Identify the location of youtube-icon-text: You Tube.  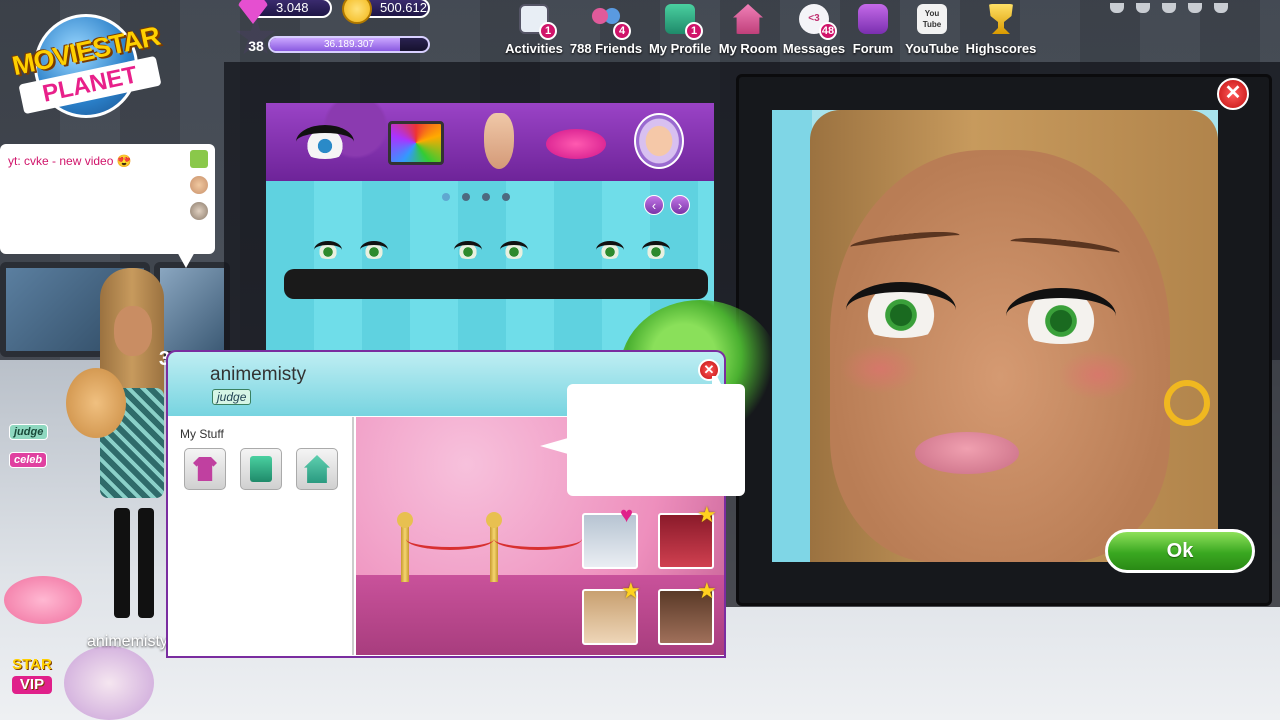
(932, 19).